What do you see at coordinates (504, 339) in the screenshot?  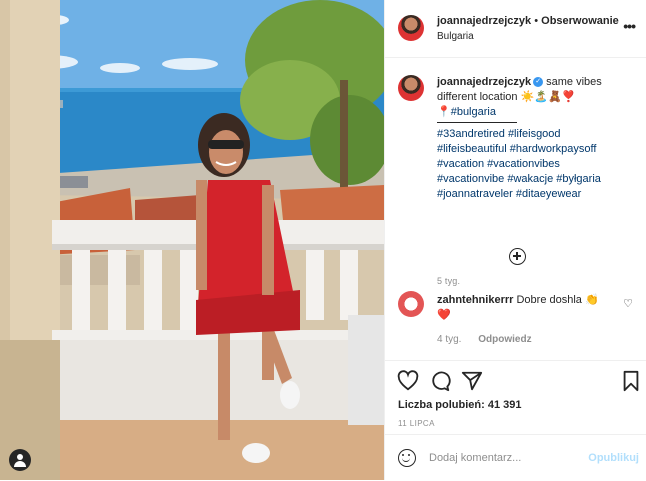 I see `reply-button: Odpowiedz` at bounding box center [504, 339].